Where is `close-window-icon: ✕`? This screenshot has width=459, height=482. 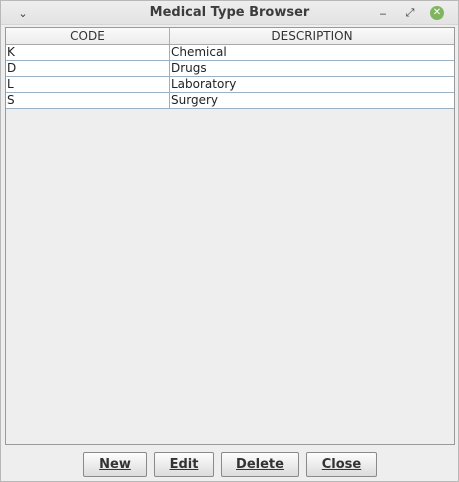 close-window-icon: ✕ is located at coordinates (437, 13).